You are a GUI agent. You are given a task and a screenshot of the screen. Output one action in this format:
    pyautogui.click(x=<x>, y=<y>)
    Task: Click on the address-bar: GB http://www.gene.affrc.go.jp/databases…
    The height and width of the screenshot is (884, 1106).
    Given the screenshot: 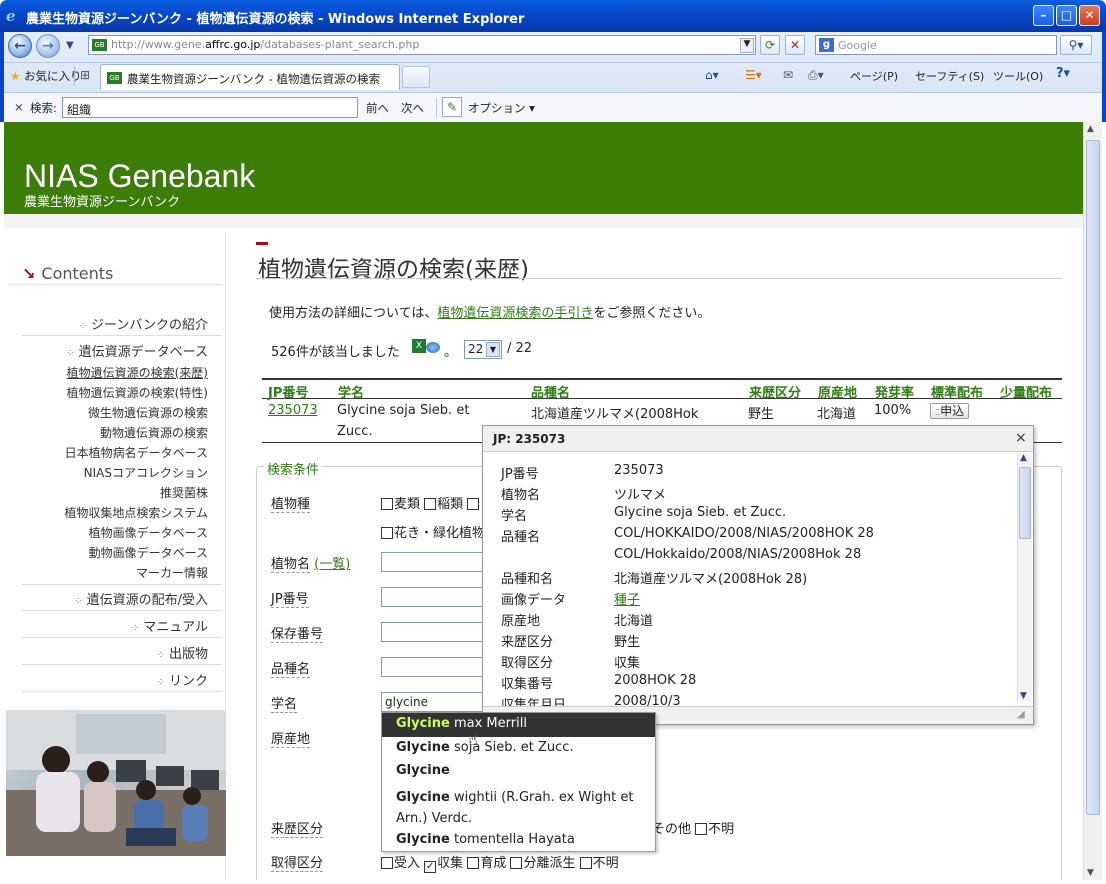 What is the action you would take?
    pyautogui.click(x=422, y=45)
    